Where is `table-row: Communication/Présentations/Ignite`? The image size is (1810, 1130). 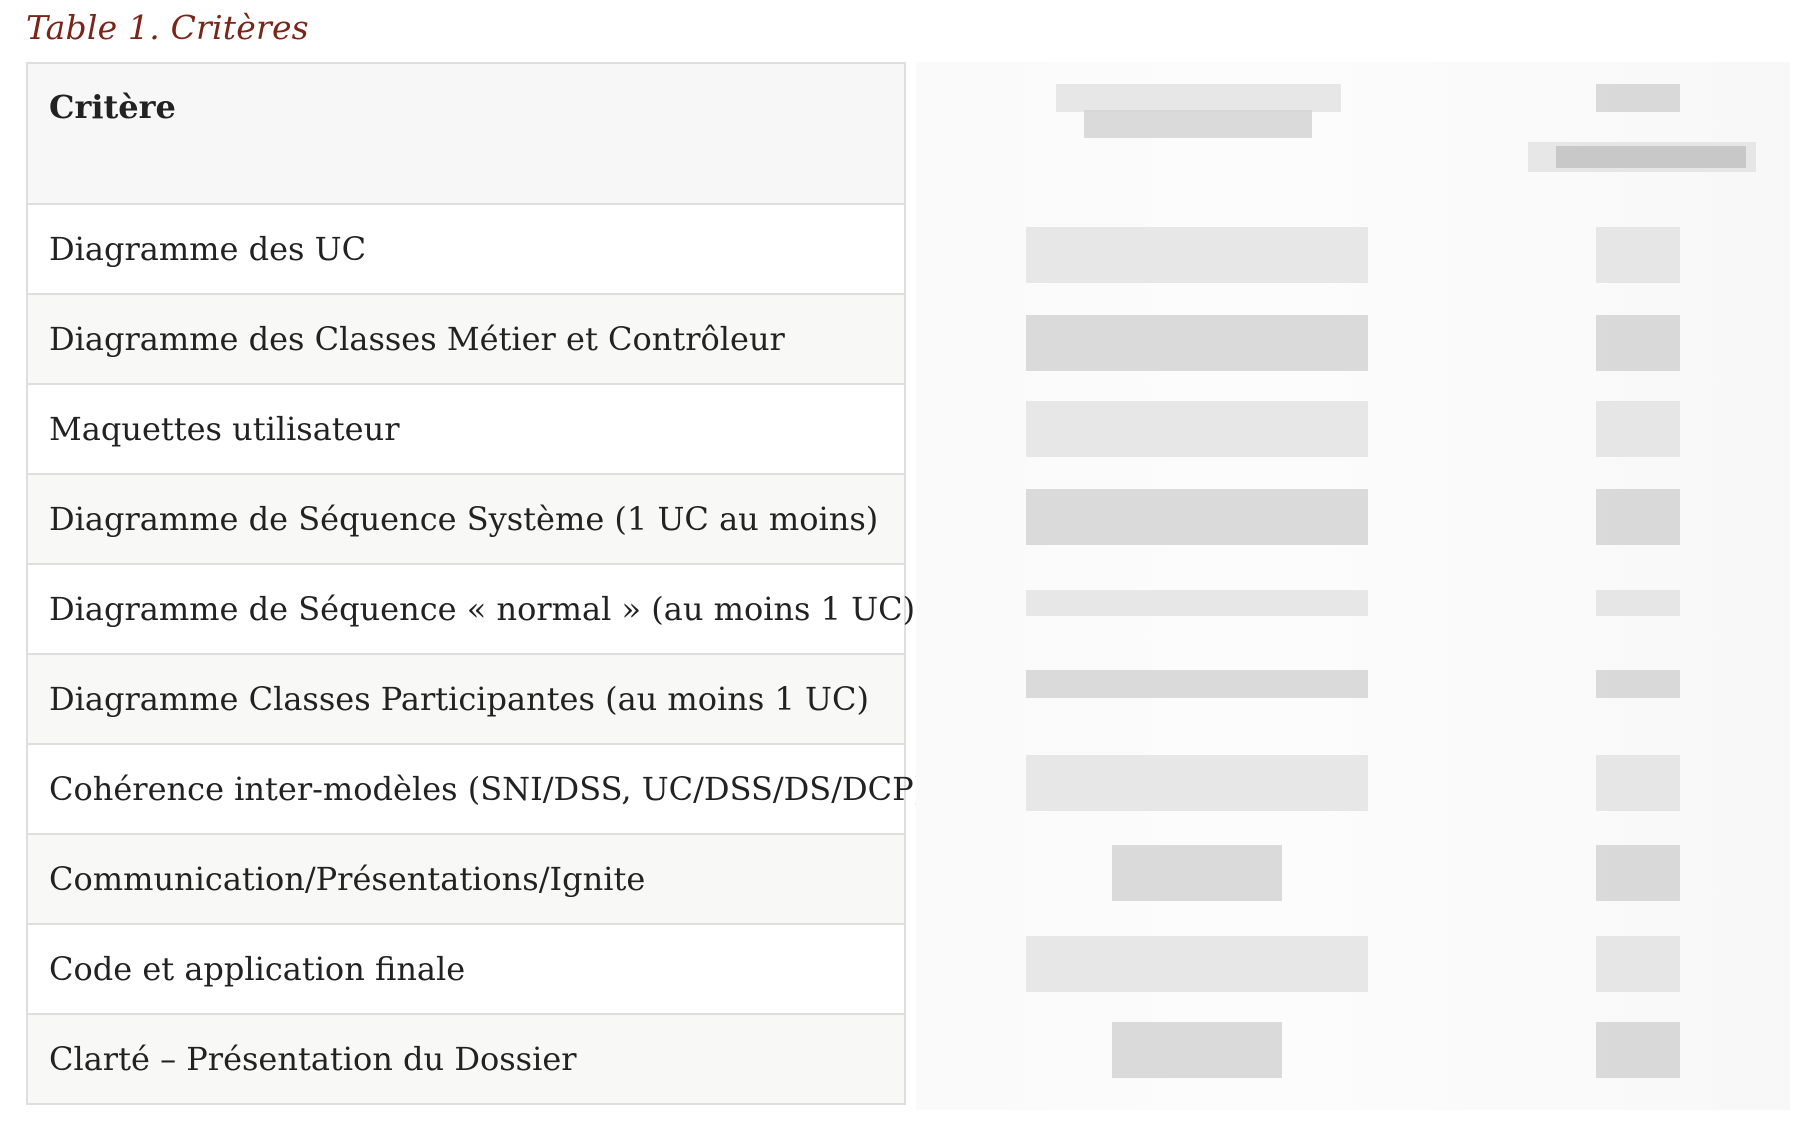
table-row: Communication/Présentations/Ignite is located at coordinates (466, 880).